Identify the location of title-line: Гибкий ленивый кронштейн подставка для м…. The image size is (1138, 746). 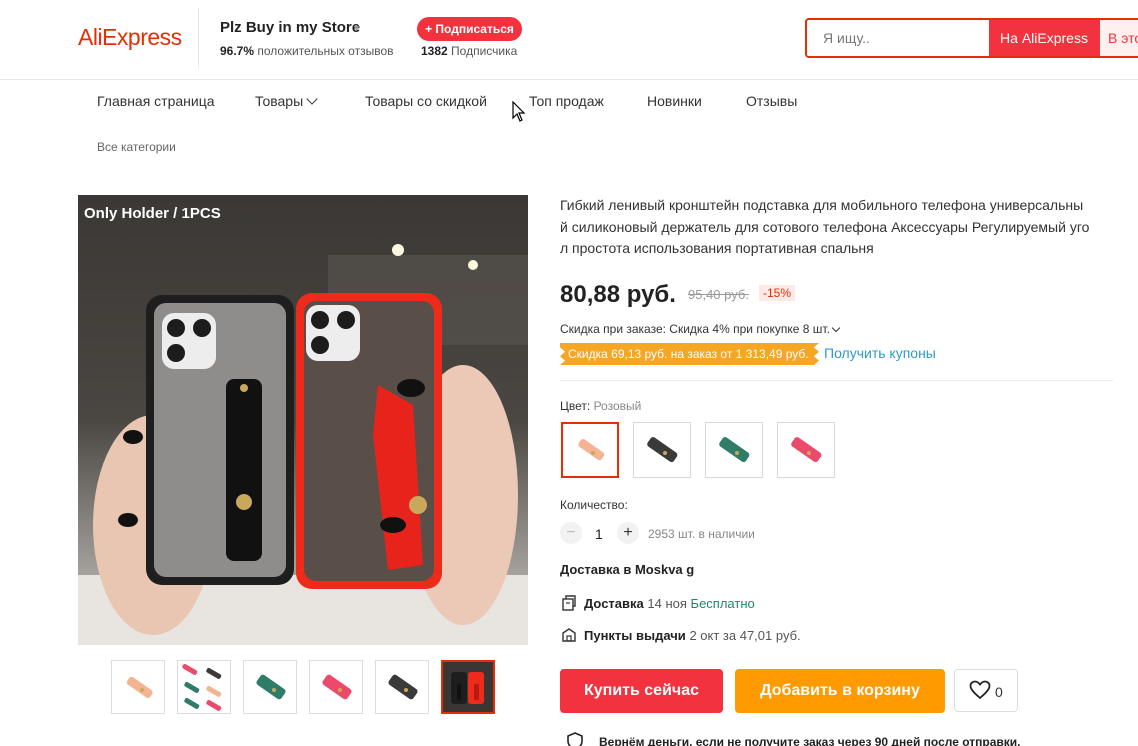
(822, 205).